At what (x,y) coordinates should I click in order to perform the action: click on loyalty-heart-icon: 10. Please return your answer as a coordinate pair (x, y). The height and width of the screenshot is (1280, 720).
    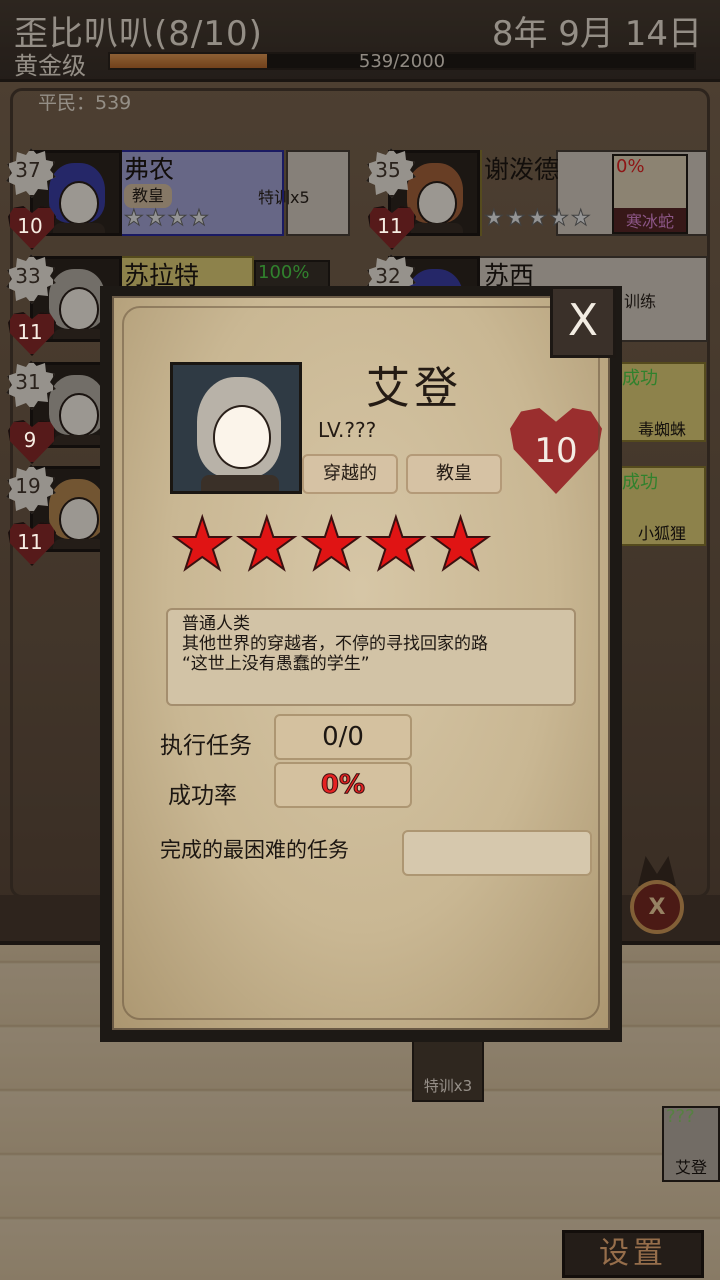
    Looking at the image, I should click on (556, 451).